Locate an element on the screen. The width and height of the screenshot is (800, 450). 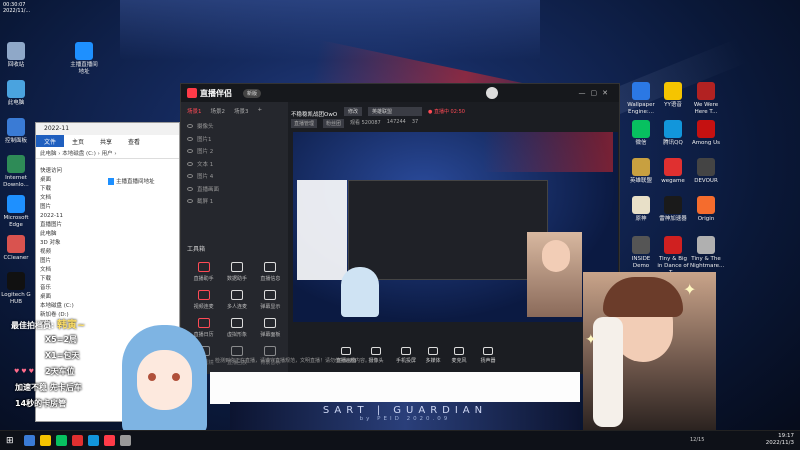
explorer-address-bar: 此电脑 › 本地磁盘 (C:) › 用户 › is located at coordinates (107, 153).